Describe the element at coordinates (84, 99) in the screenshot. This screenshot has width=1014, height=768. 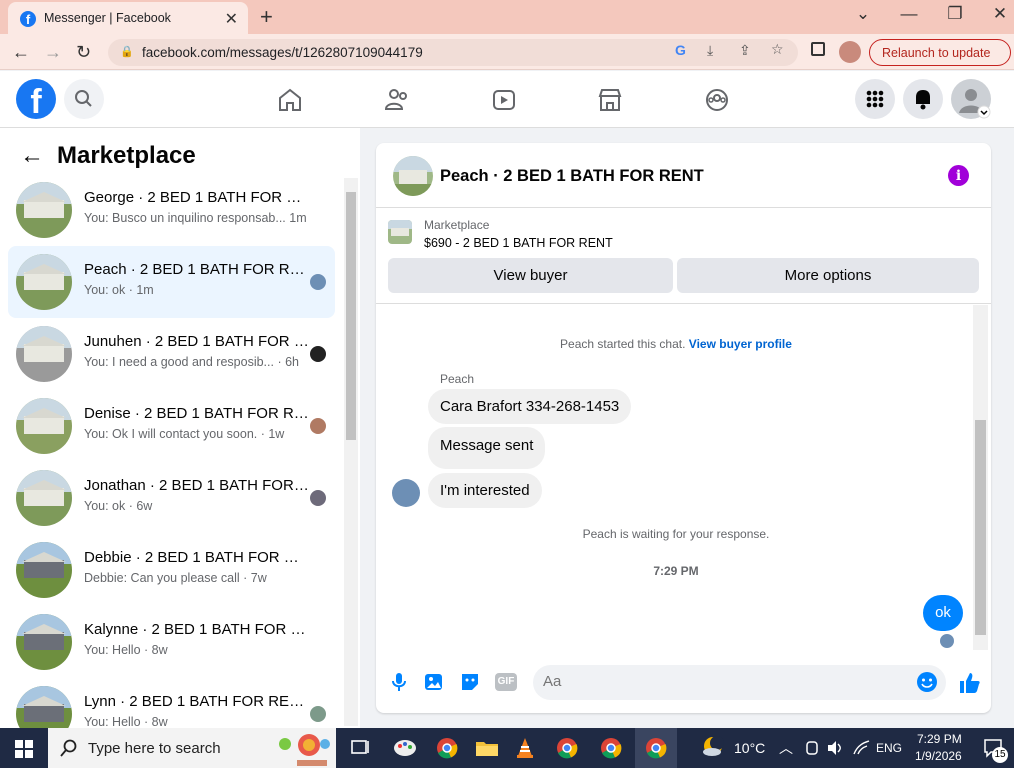
I see `search-button` at that location.